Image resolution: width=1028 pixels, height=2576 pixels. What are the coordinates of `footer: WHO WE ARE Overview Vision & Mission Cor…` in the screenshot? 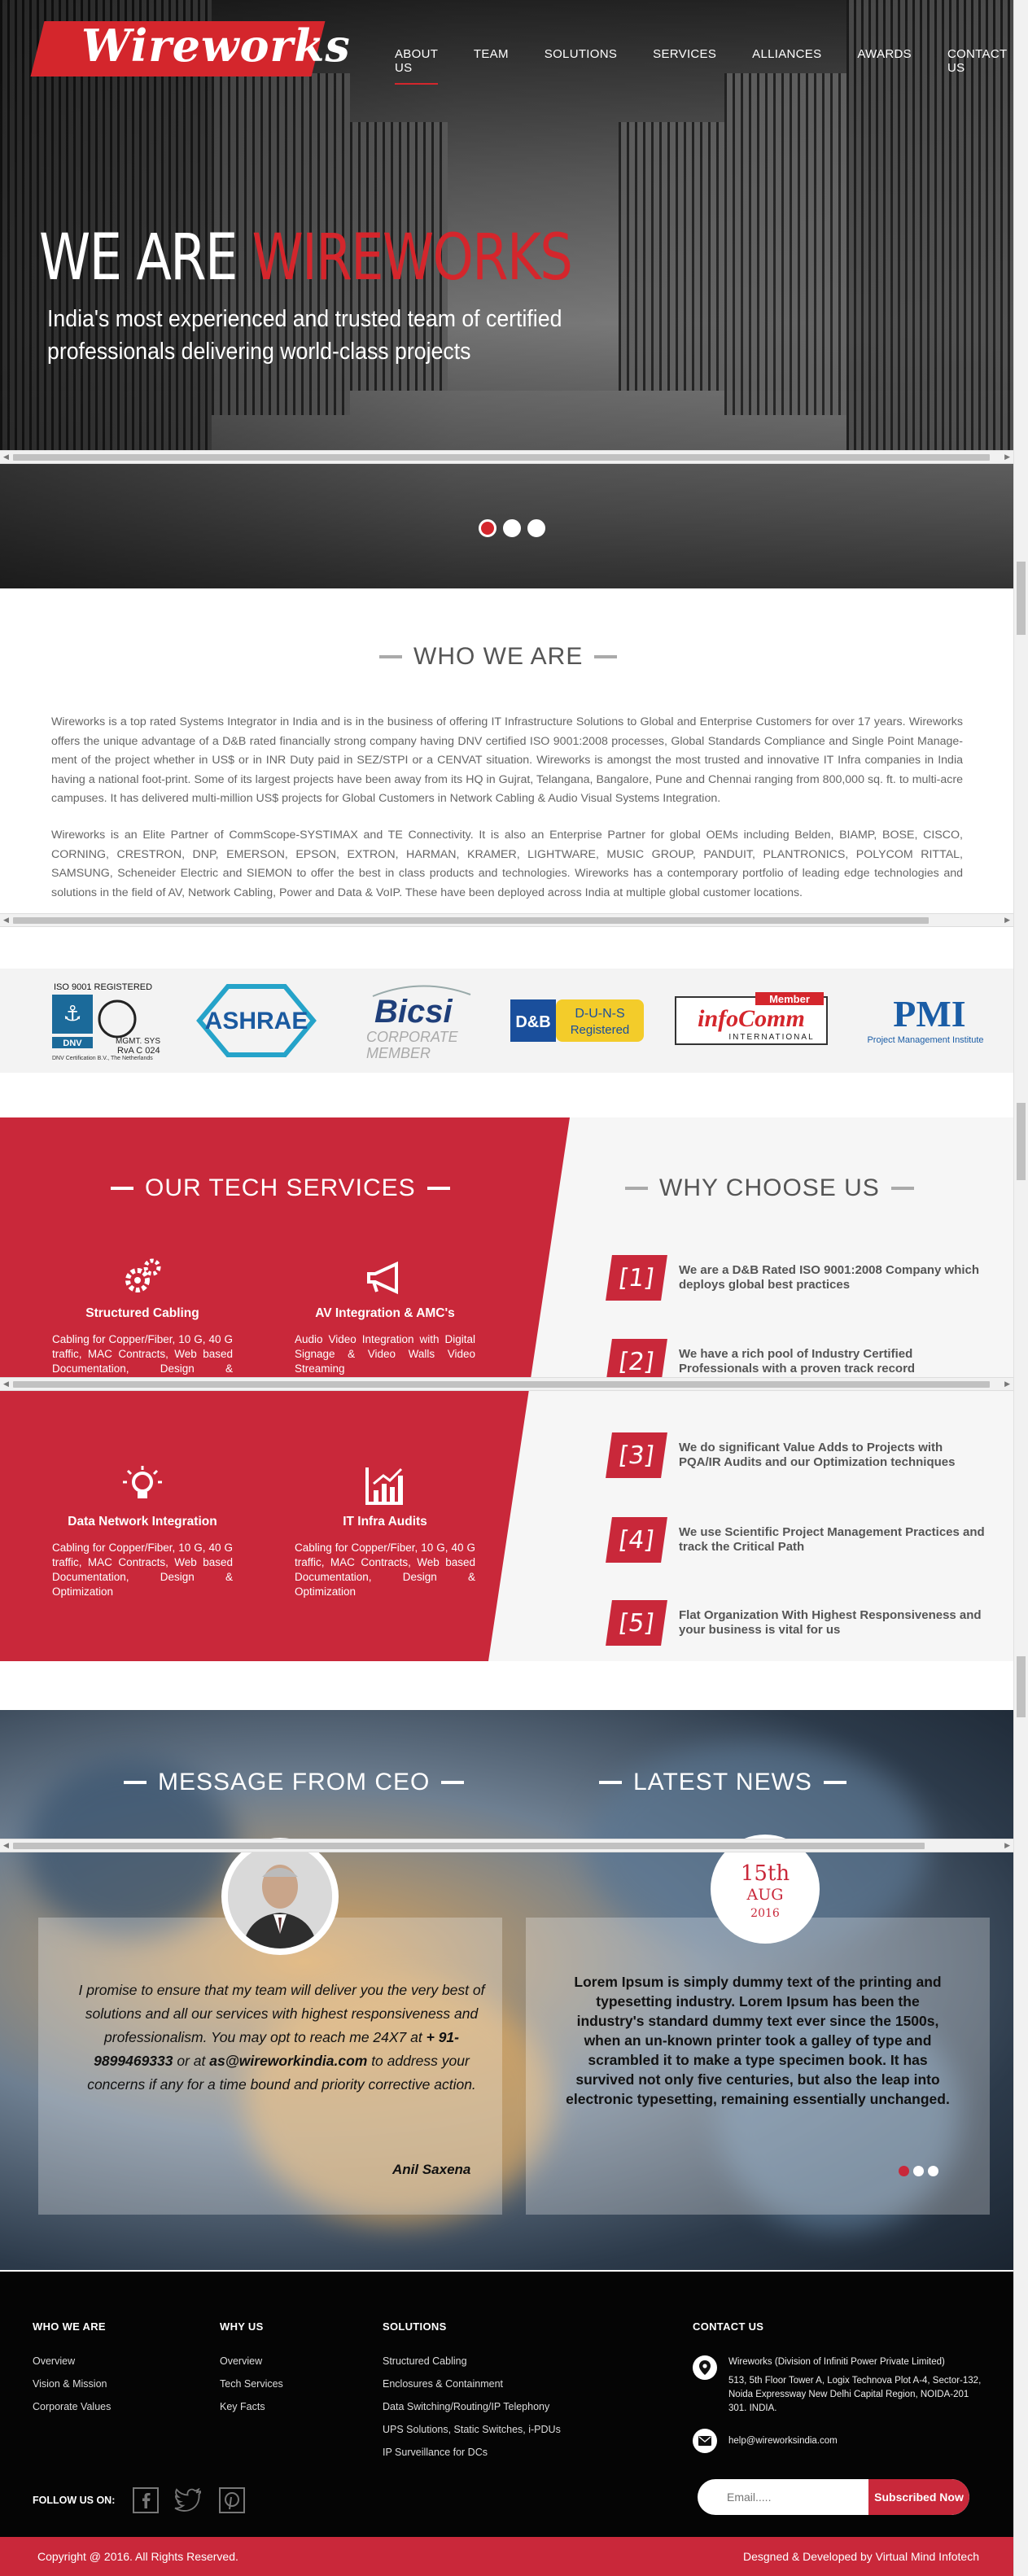 It's located at (507, 2410).